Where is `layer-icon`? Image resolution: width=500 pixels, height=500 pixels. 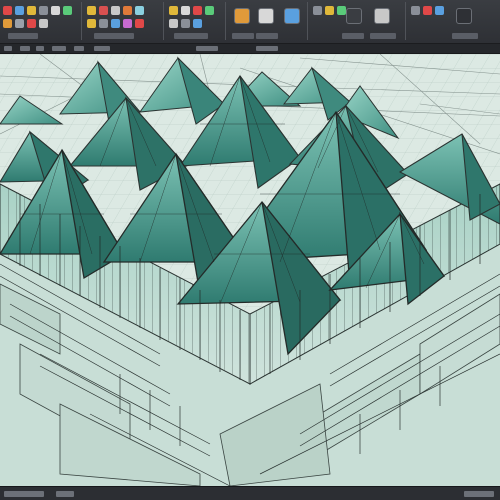 layer-icon is located at coordinates (91, 10).